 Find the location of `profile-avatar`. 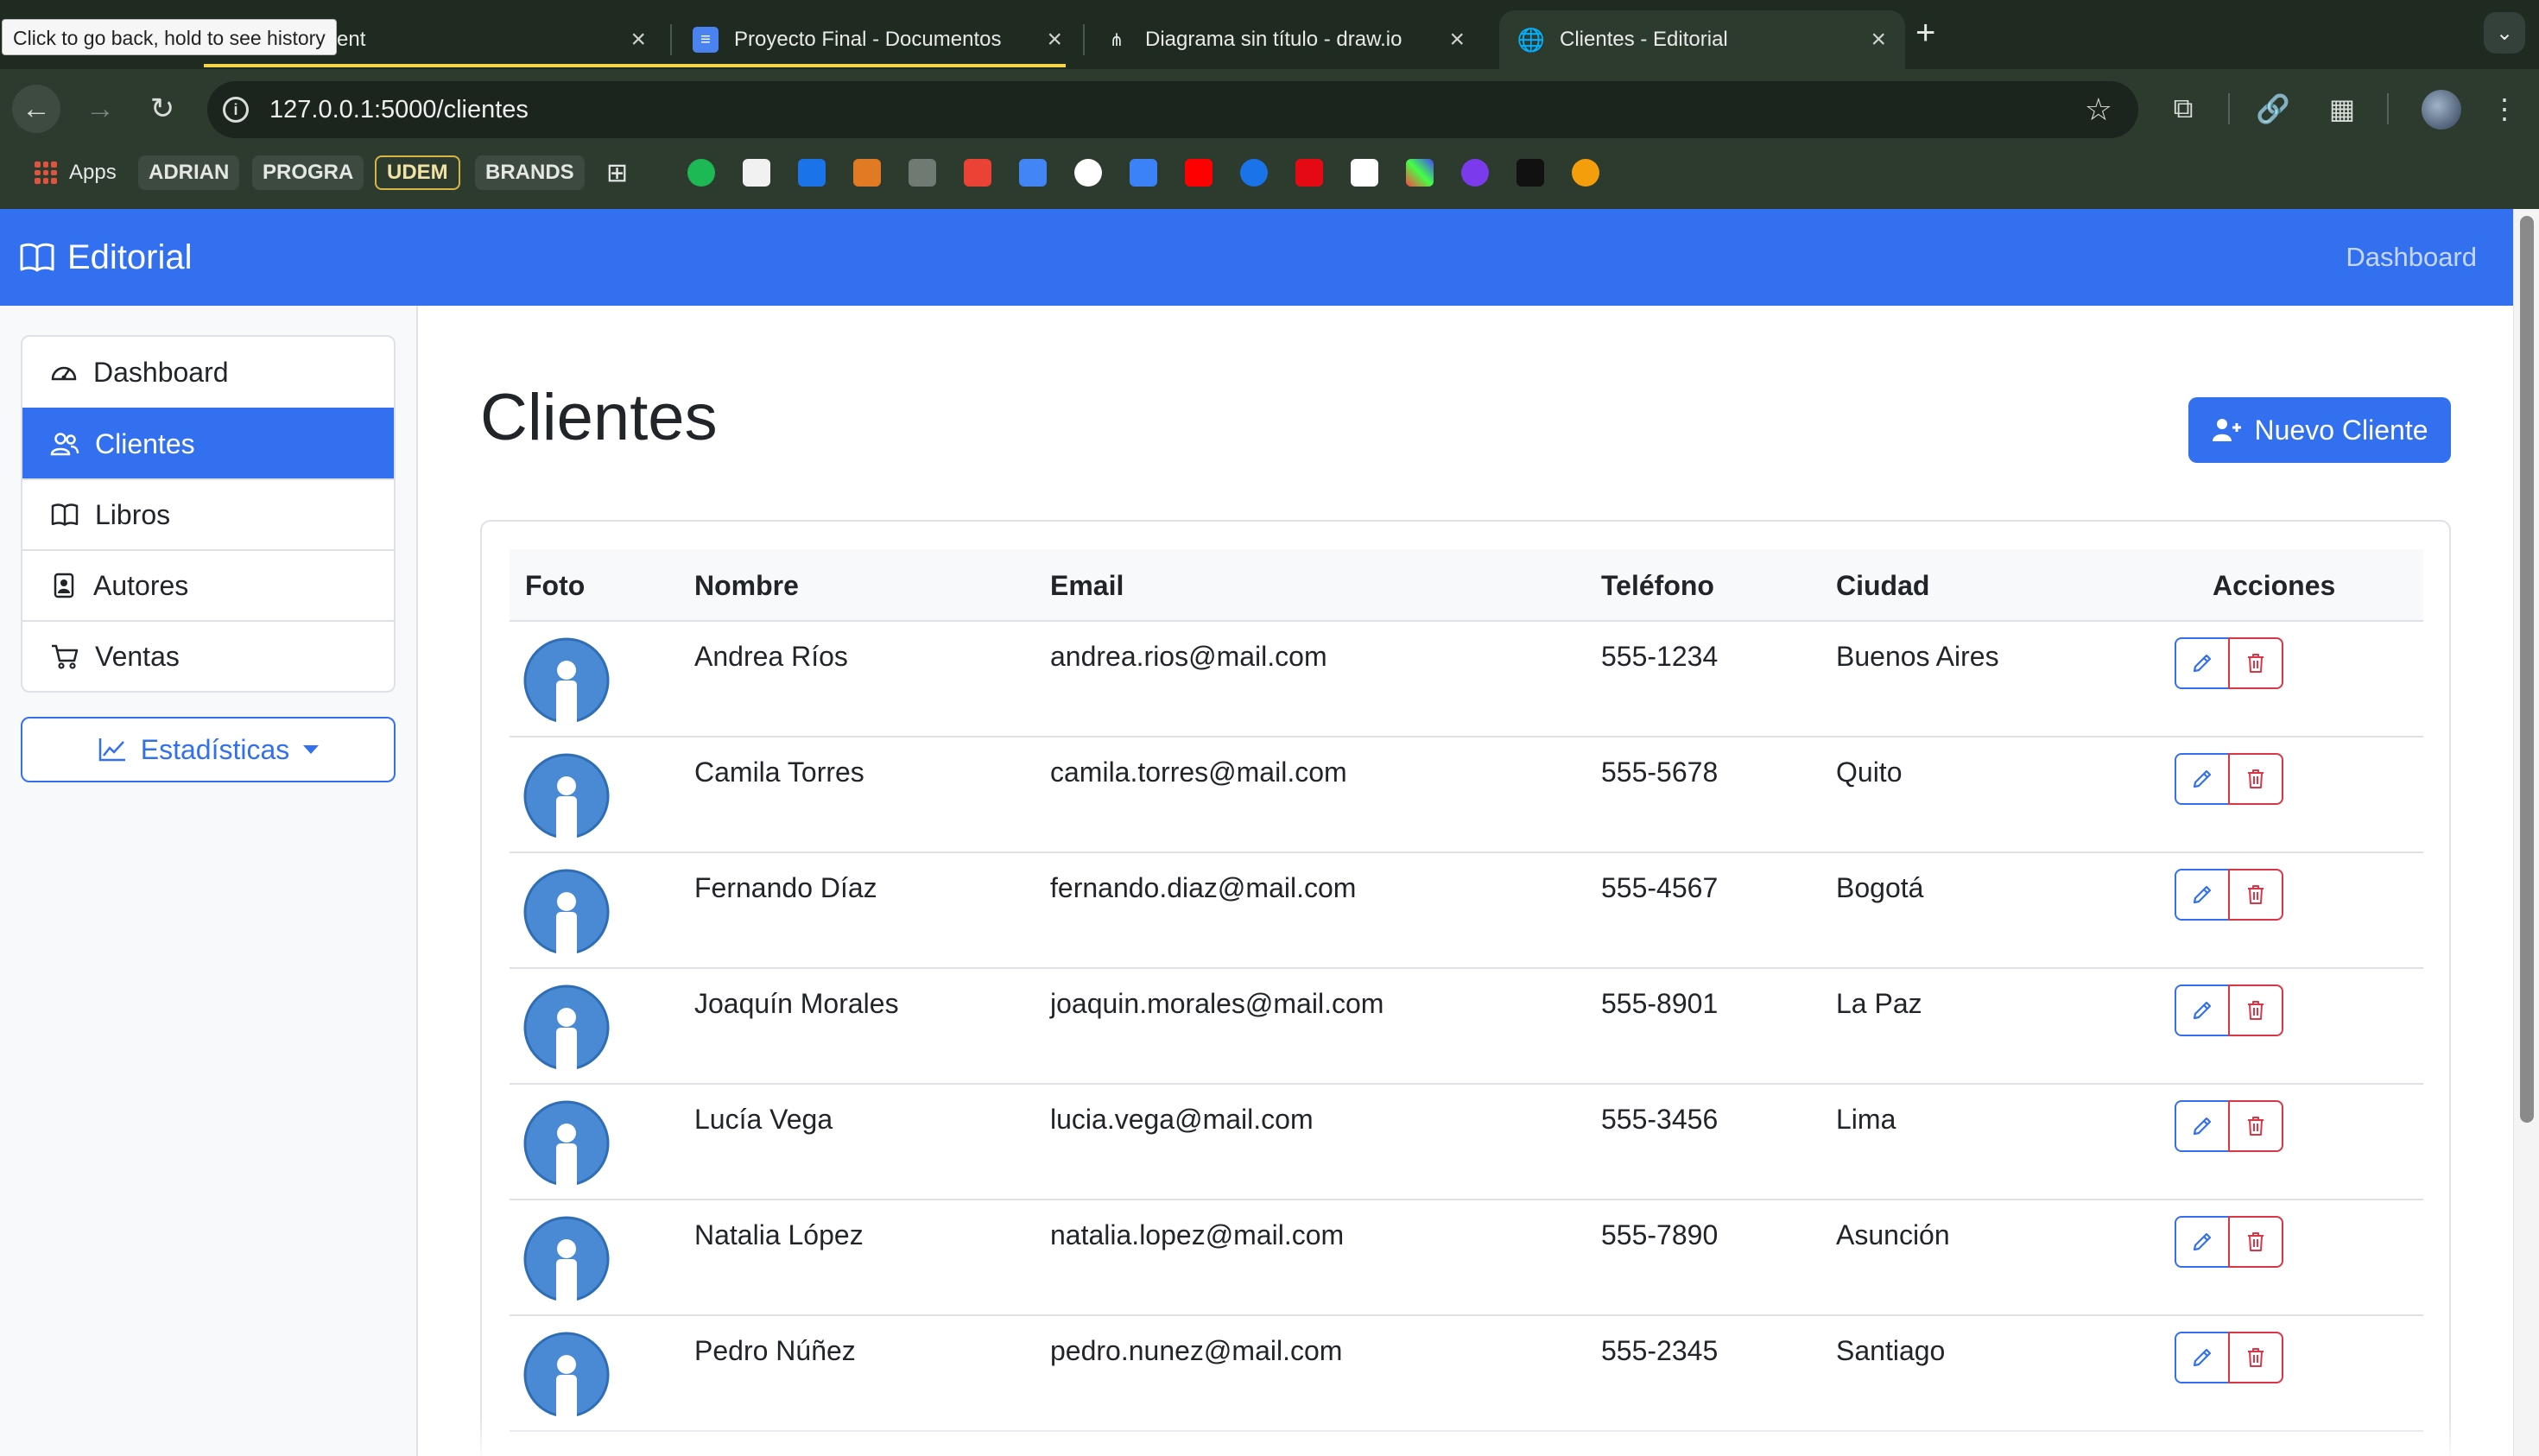

profile-avatar is located at coordinates (2441, 110).